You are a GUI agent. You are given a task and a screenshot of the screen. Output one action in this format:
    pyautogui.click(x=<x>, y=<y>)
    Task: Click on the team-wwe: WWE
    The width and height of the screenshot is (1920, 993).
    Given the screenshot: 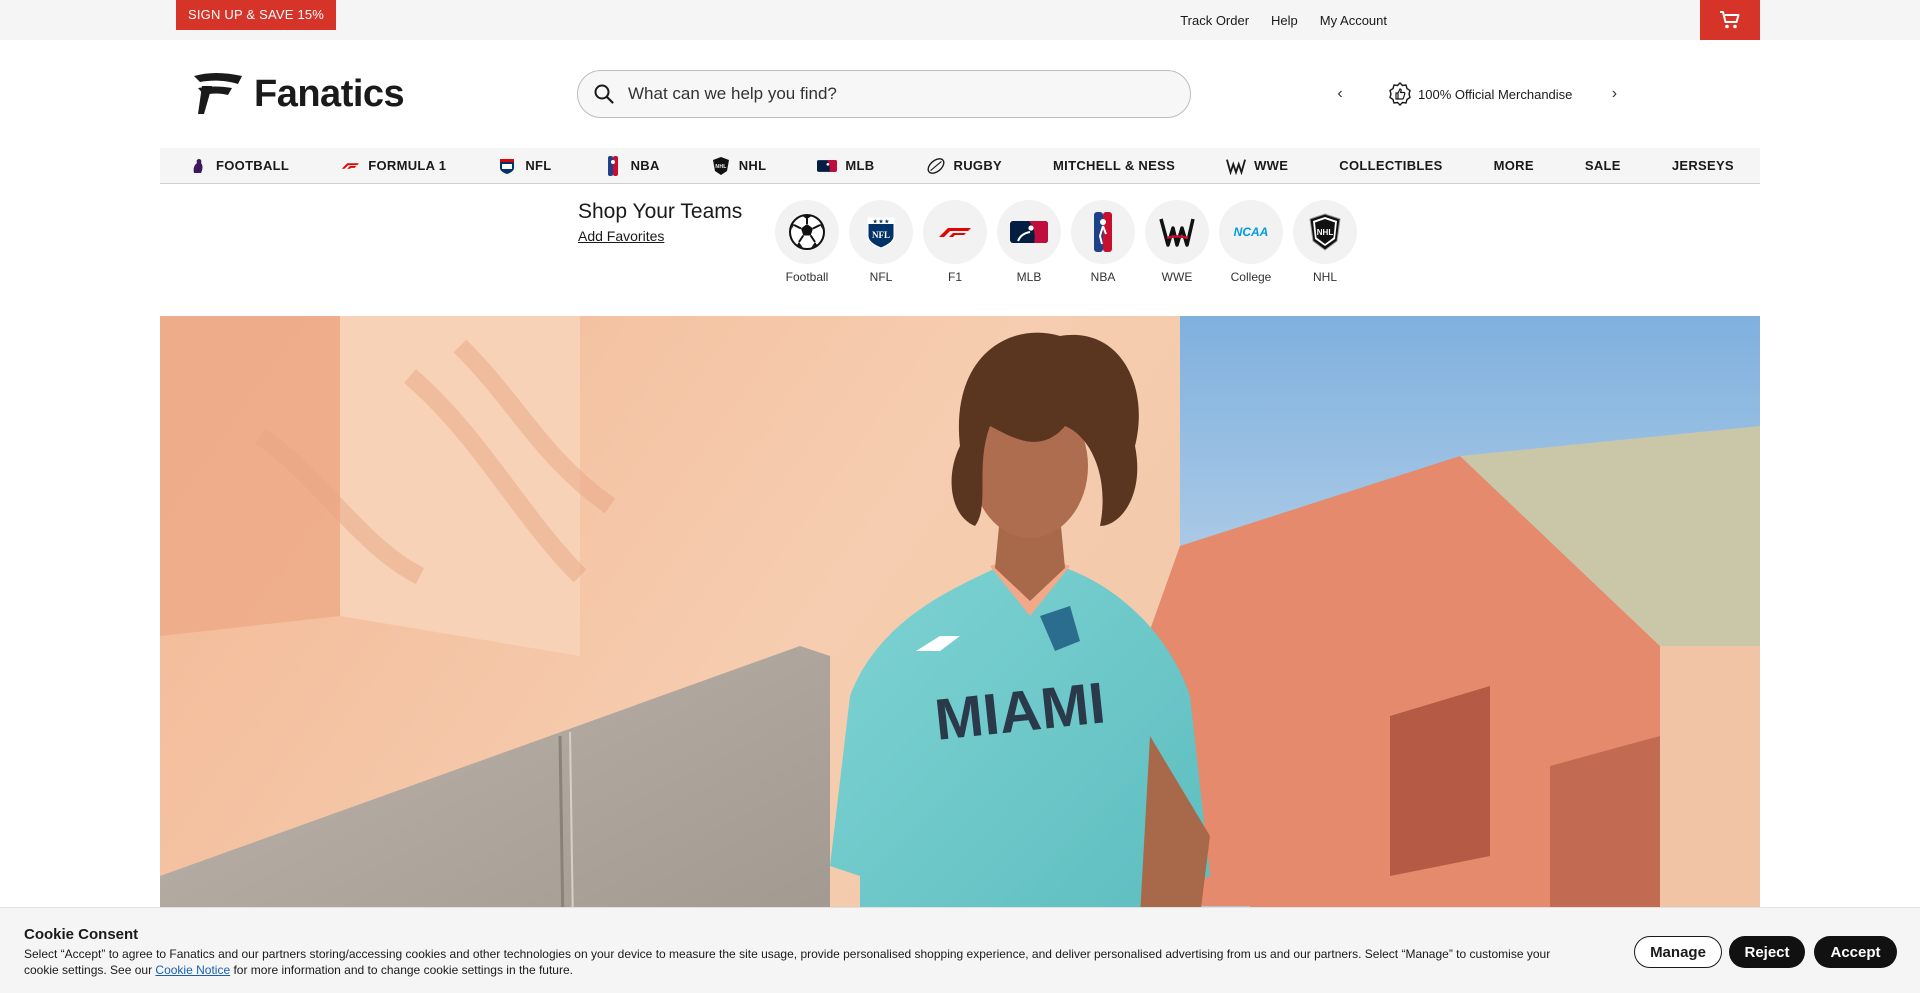 What is the action you would take?
    pyautogui.click(x=1177, y=242)
    